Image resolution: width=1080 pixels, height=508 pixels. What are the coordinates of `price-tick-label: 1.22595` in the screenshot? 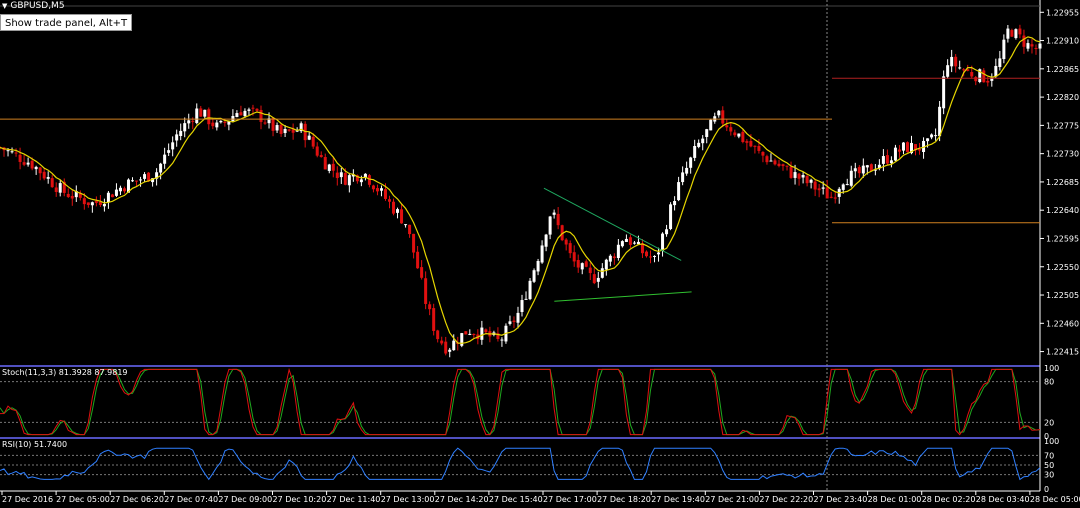 It's located at (1062, 238).